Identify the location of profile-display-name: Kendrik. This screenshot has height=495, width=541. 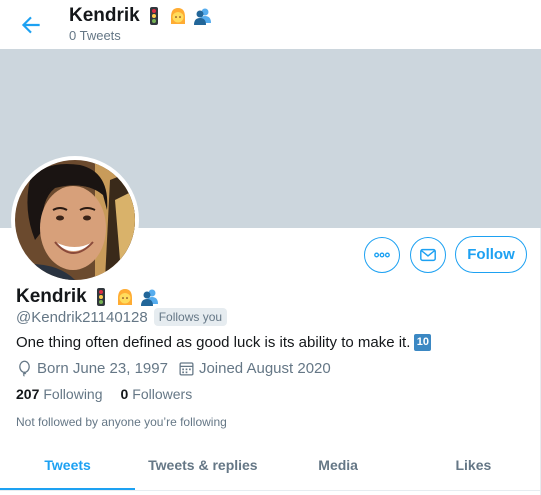
(87, 297).